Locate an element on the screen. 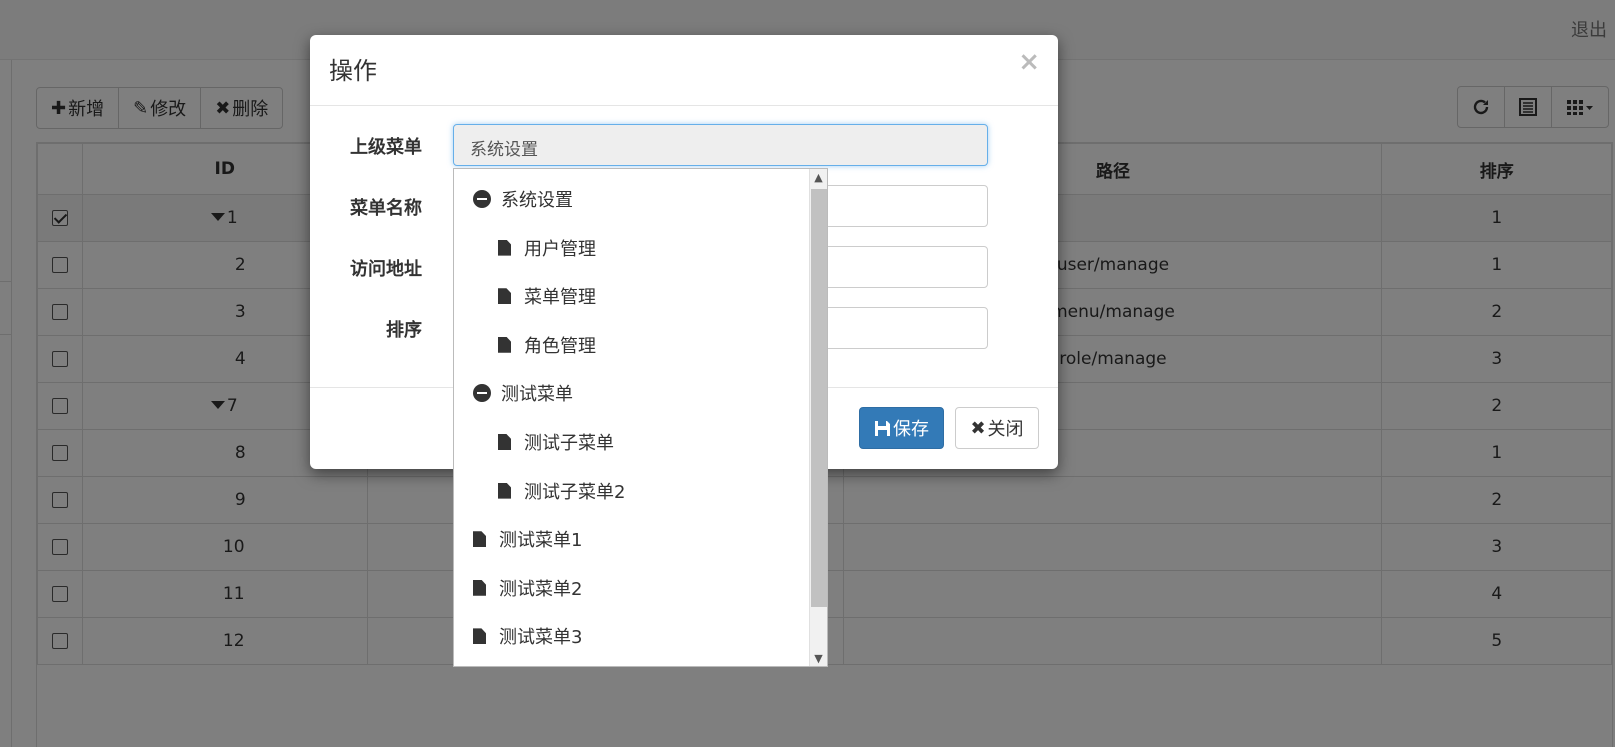 The height and width of the screenshot is (747, 1615). close-button: ✖ 关闭 is located at coordinates (997, 428).